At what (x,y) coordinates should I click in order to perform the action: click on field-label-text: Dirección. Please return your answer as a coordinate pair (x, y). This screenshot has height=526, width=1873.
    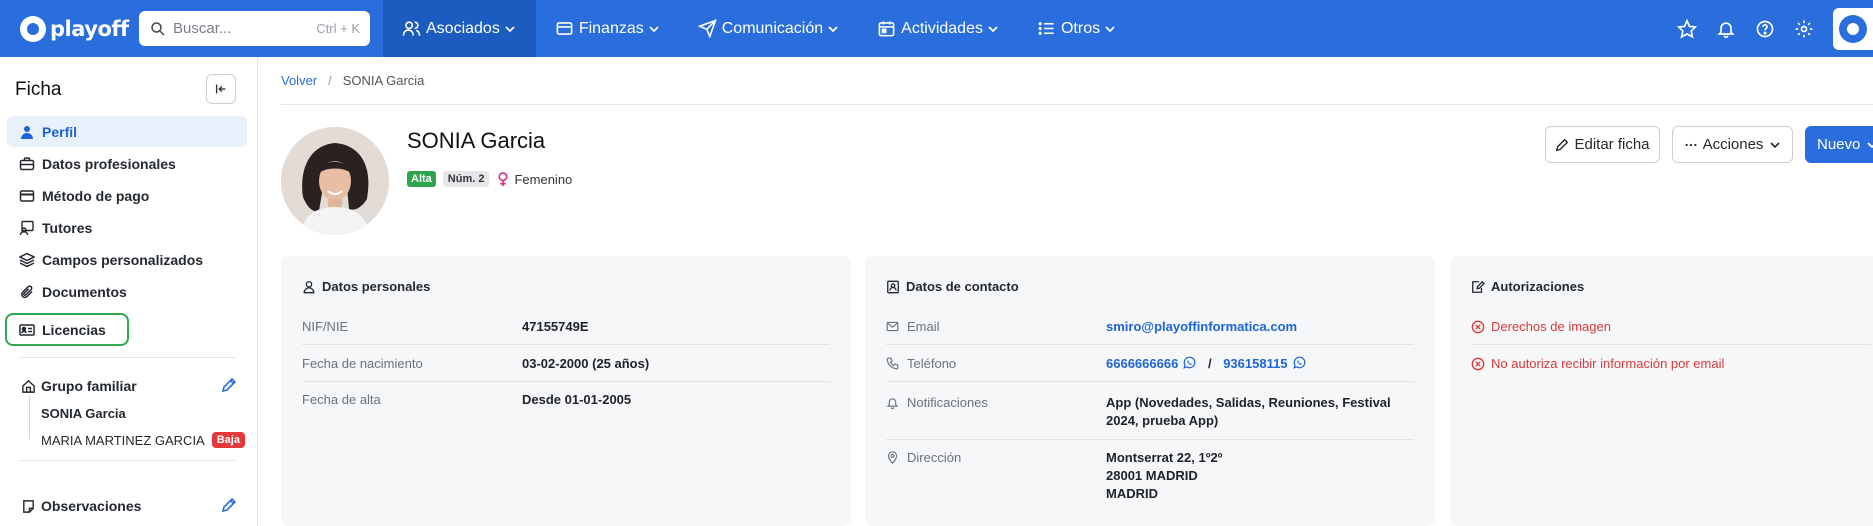
    Looking at the image, I should click on (934, 457).